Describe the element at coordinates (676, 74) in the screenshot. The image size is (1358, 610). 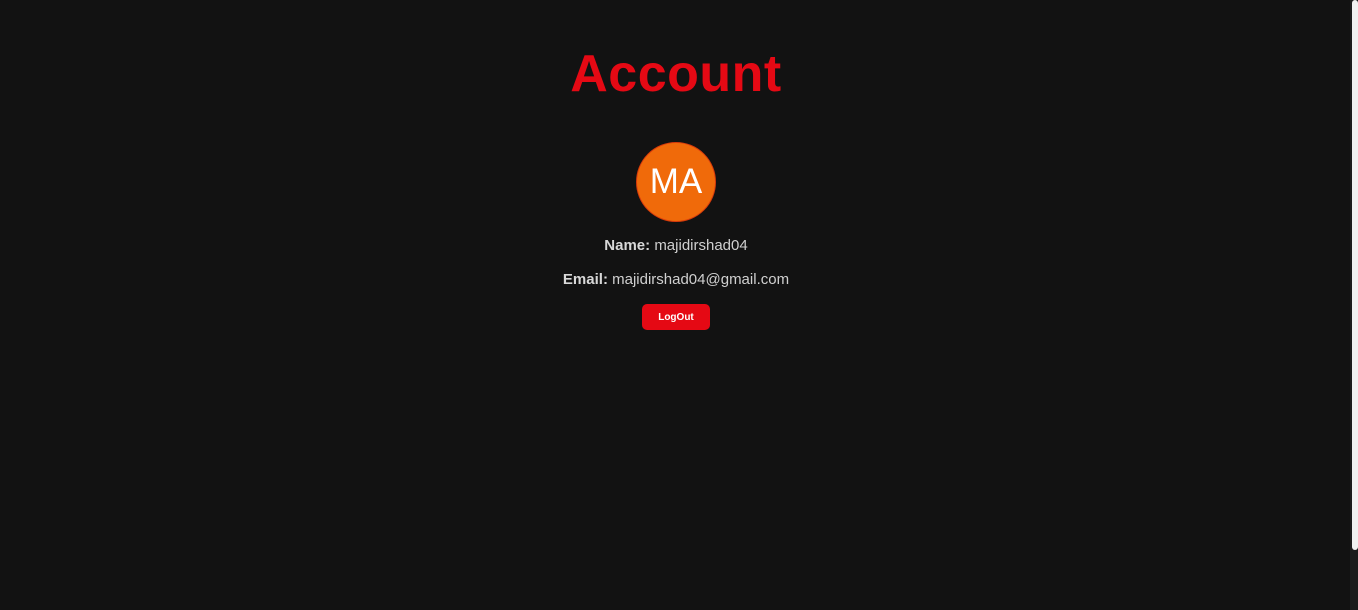
I see `page-title: Account` at that location.